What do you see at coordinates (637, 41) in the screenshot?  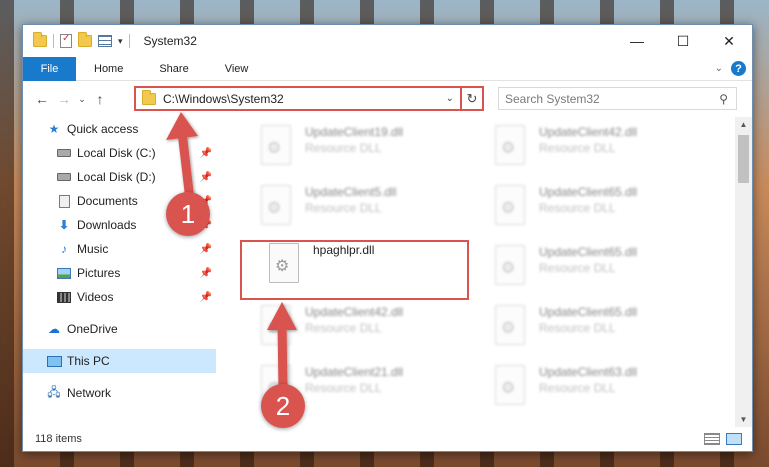 I see `minimize-button: —` at bounding box center [637, 41].